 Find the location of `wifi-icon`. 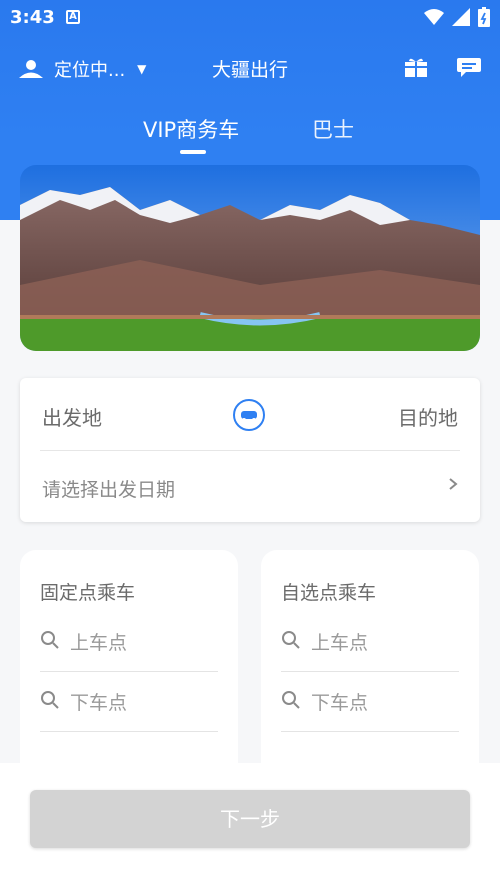

wifi-icon is located at coordinates (434, 17).